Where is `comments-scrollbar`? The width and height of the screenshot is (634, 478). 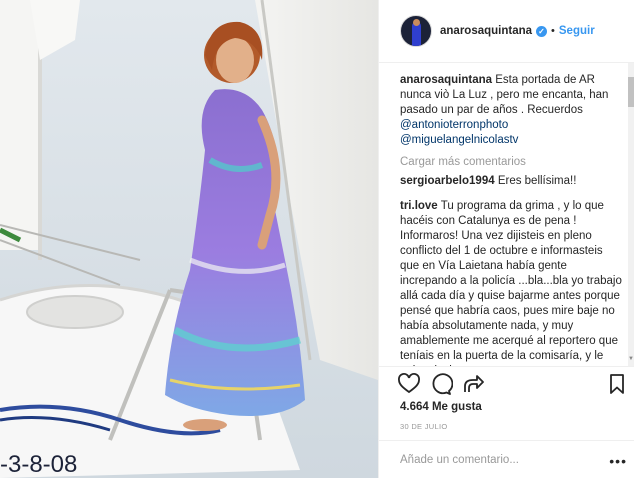 comments-scrollbar is located at coordinates (631, 214).